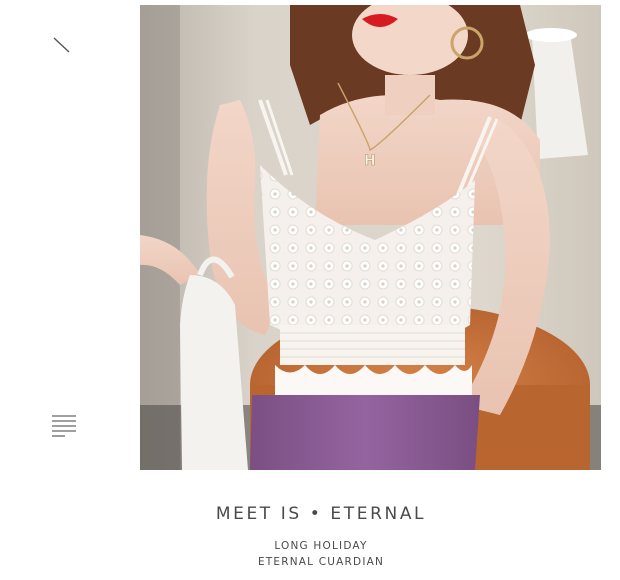 This screenshot has height=580, width=620. Describe the element at coordinates (321, 514) in the screenshot. I see `caption-title: MEET IS • ETERNAL` at that location.